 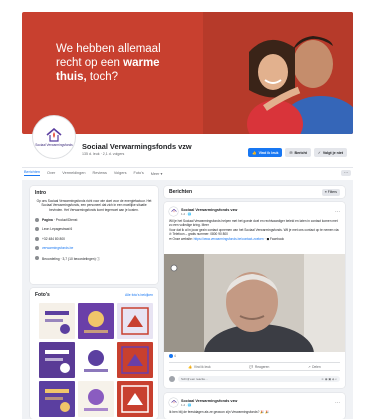 I want to click on page-stats: 135 d. leuk · 2,1 d. volgers, so click(x=103, y=154).